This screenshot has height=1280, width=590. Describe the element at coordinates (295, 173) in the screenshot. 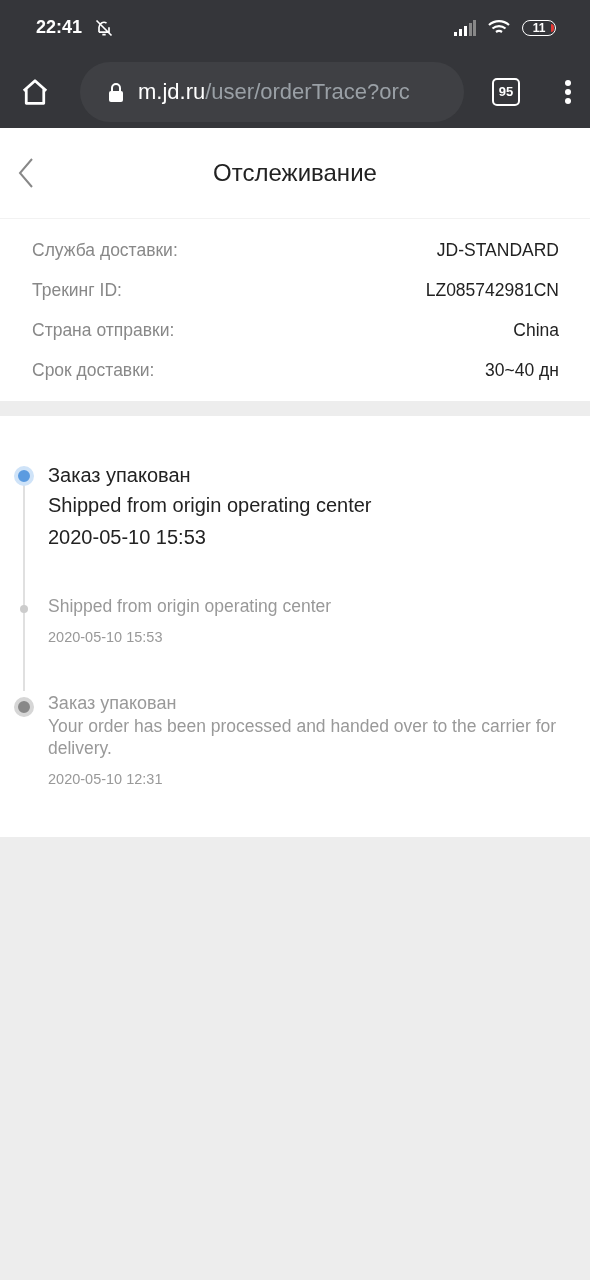

I see `page-title: Отслеживание` at that location.